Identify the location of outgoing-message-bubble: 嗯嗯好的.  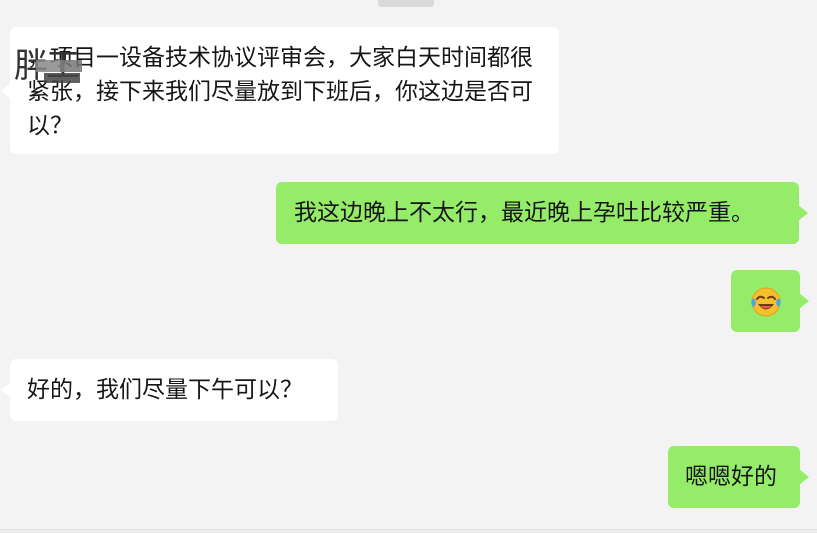
(738, 477).